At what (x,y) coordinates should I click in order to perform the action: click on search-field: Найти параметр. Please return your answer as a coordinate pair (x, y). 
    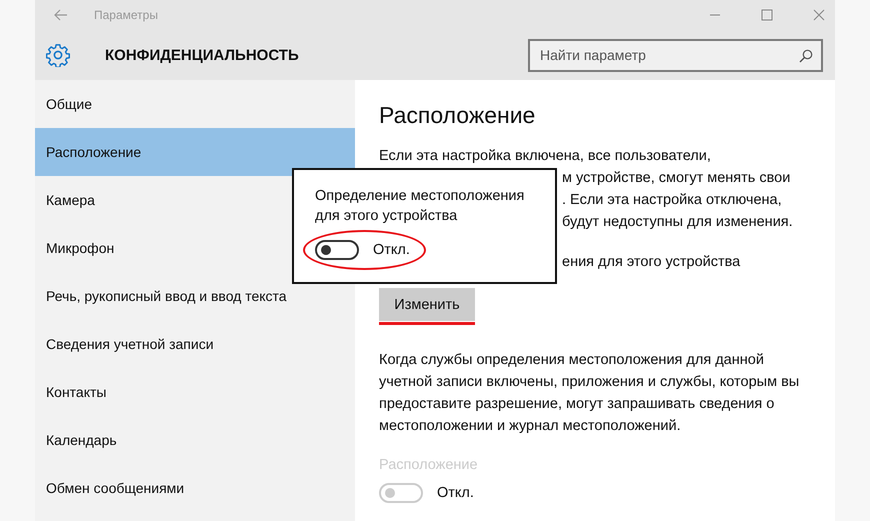
    Looking at the image, I should click on (675, 55).